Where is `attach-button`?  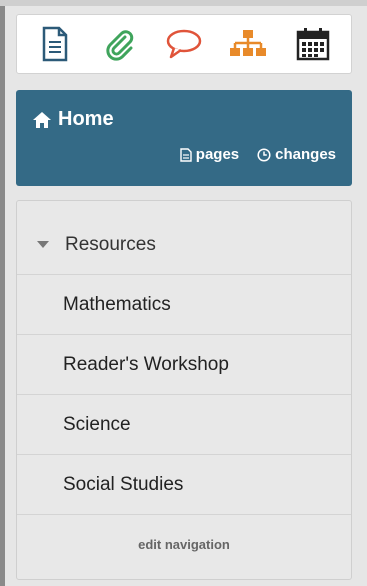 attach-button is located at coordinates (120, 44).